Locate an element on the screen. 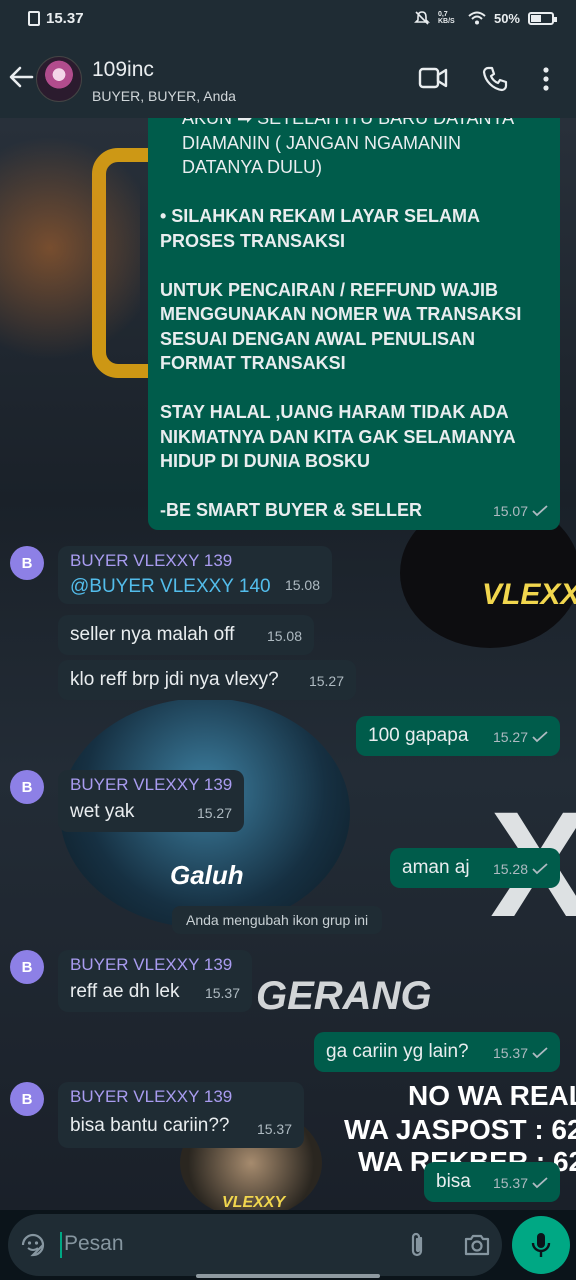 This screenshot has width=576, height=1280. document-icon is located at coordinates (34, 18).